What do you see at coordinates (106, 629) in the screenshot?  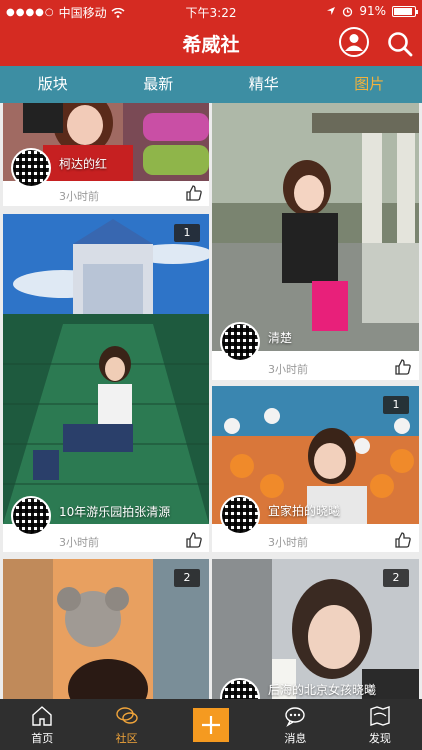 I see `post-card: 2` at bounding box center [106, 629].